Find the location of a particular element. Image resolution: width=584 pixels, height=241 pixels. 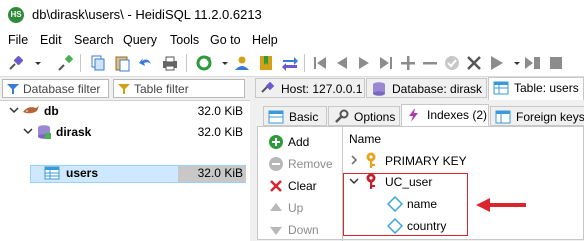

tab-options: Options is located at coordinates (364, 116).